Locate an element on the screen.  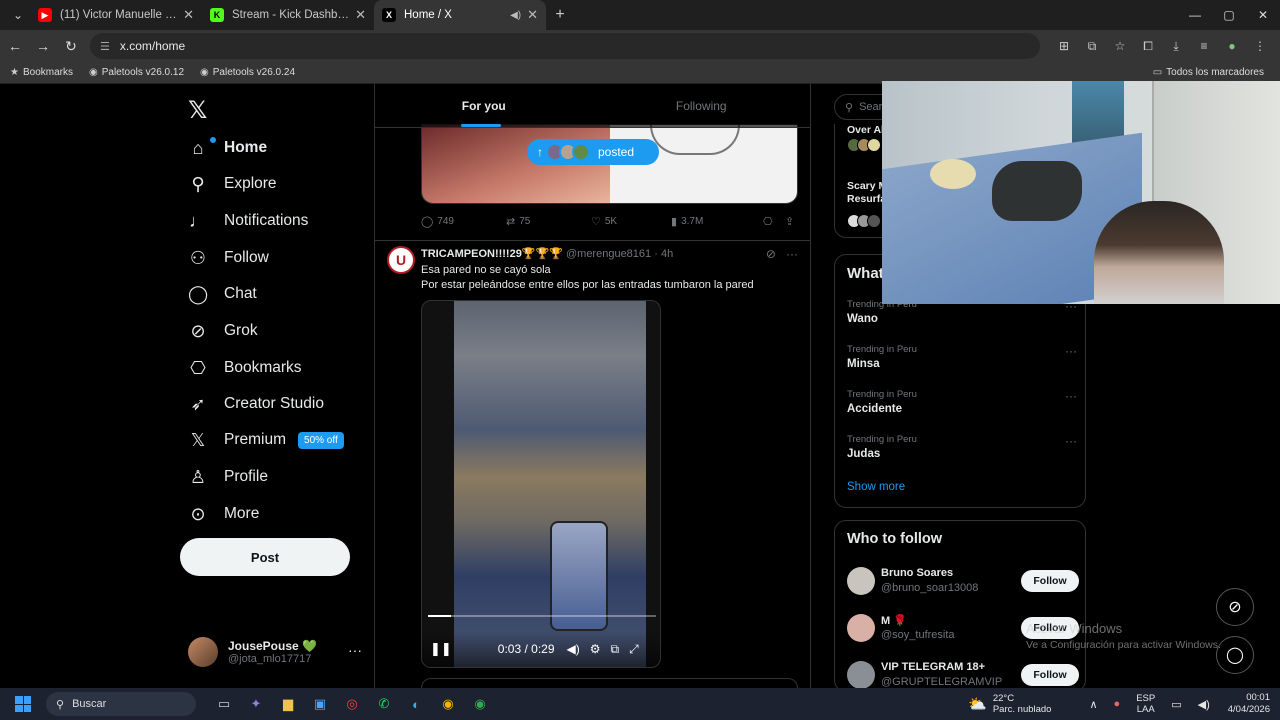
tab-for-you: For you is located at coordinates (484, 105).